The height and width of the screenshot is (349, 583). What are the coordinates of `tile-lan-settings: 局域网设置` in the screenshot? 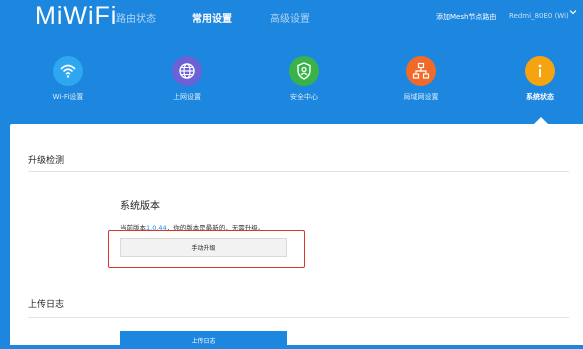 It's located at (421, 84).